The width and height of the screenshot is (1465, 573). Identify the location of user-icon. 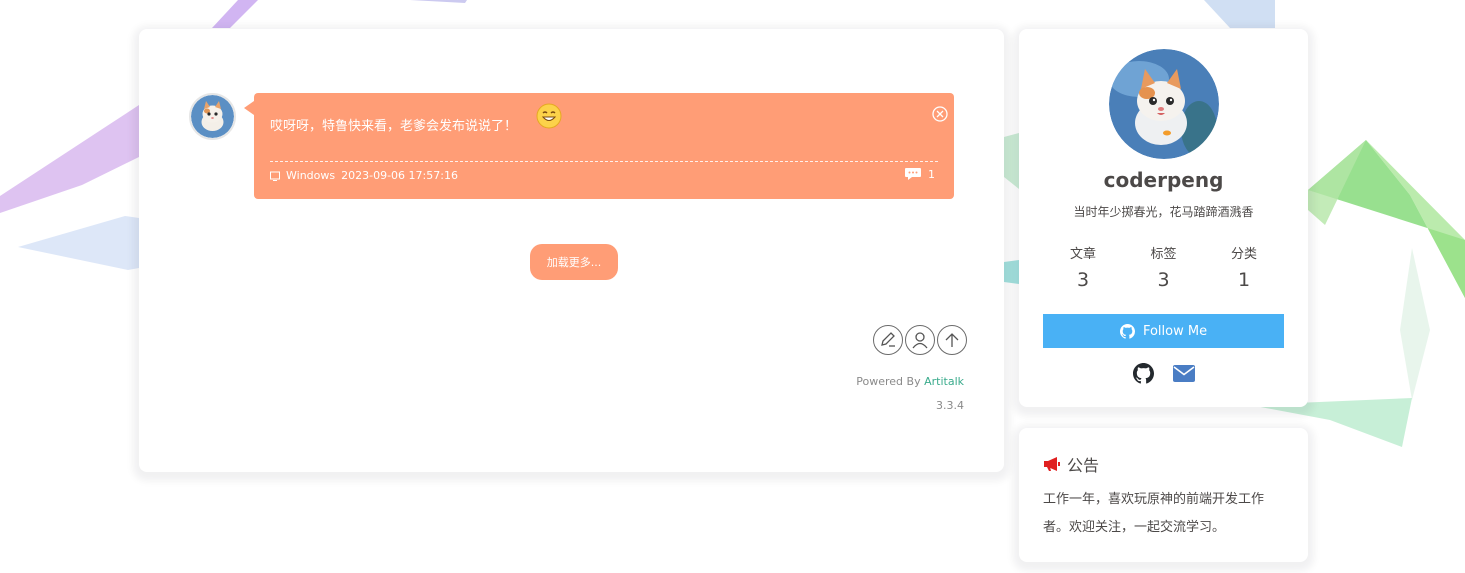
(920, 340).